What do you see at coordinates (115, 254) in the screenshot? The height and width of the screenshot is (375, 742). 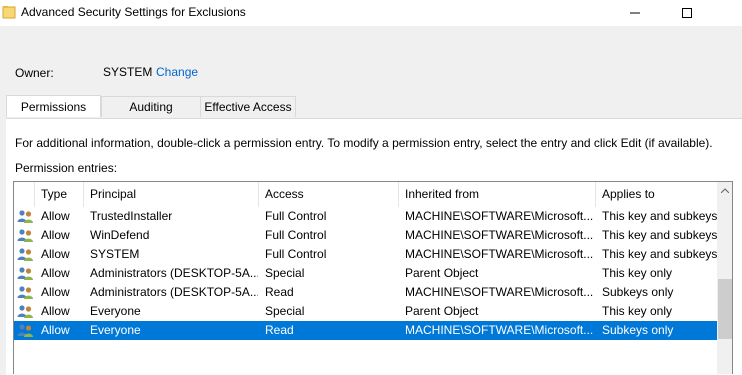 I see `row-principal: SYSTEM` at bounding box center [115, 254].